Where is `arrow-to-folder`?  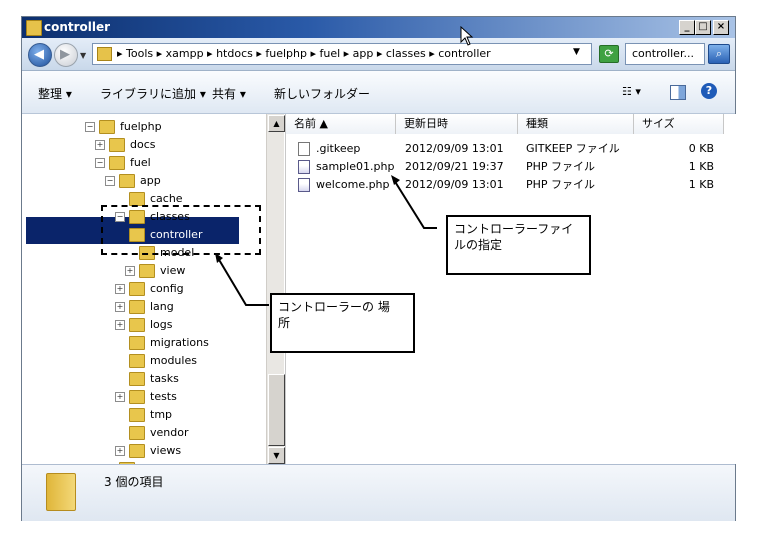
arrow-to-folder is located at coordinates (243, 281).